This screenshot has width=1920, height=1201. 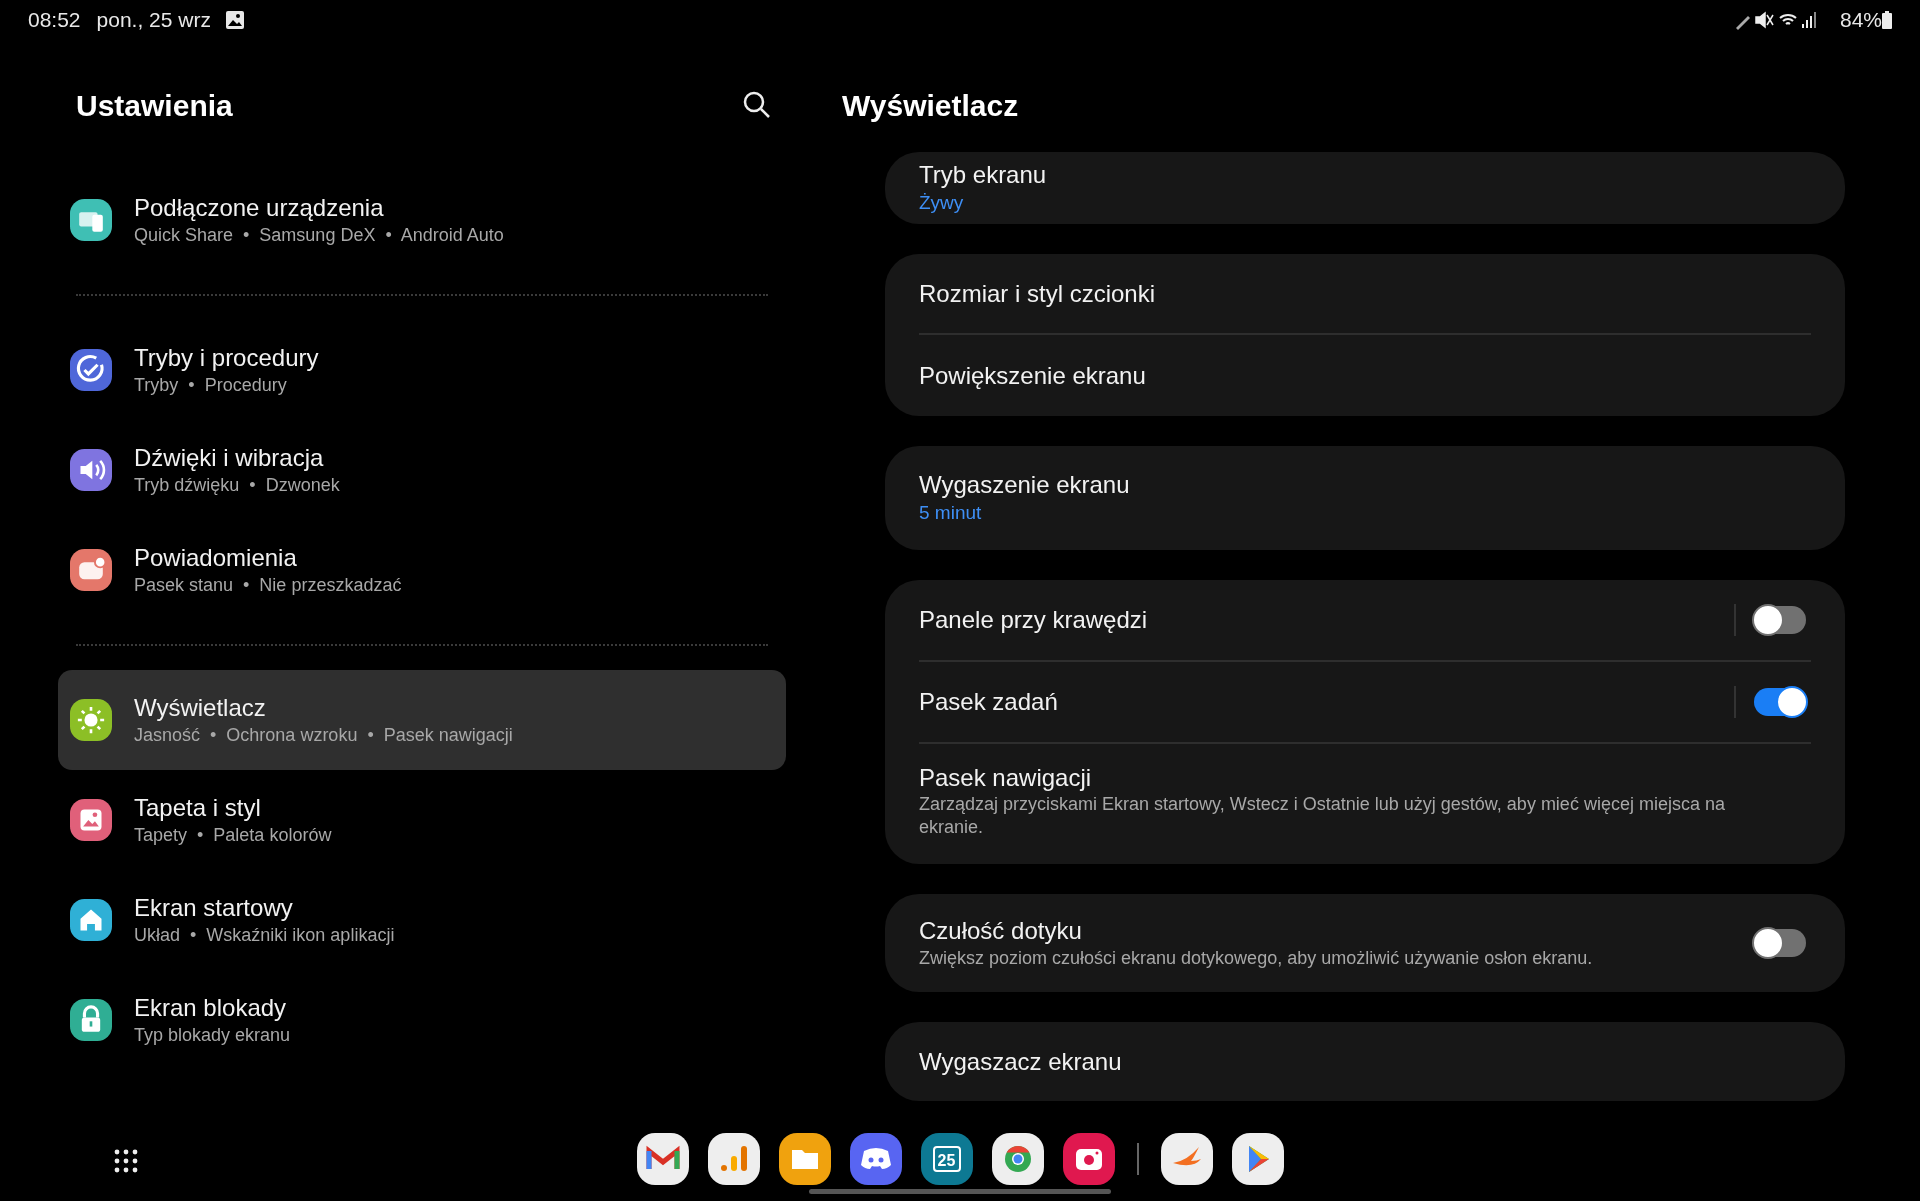 What do you see at coordinates (237, 485) in the screenshot?
I see `item-subtitle: Tryb dźwięku • Dzwonek` at bounding box center [237, 485].